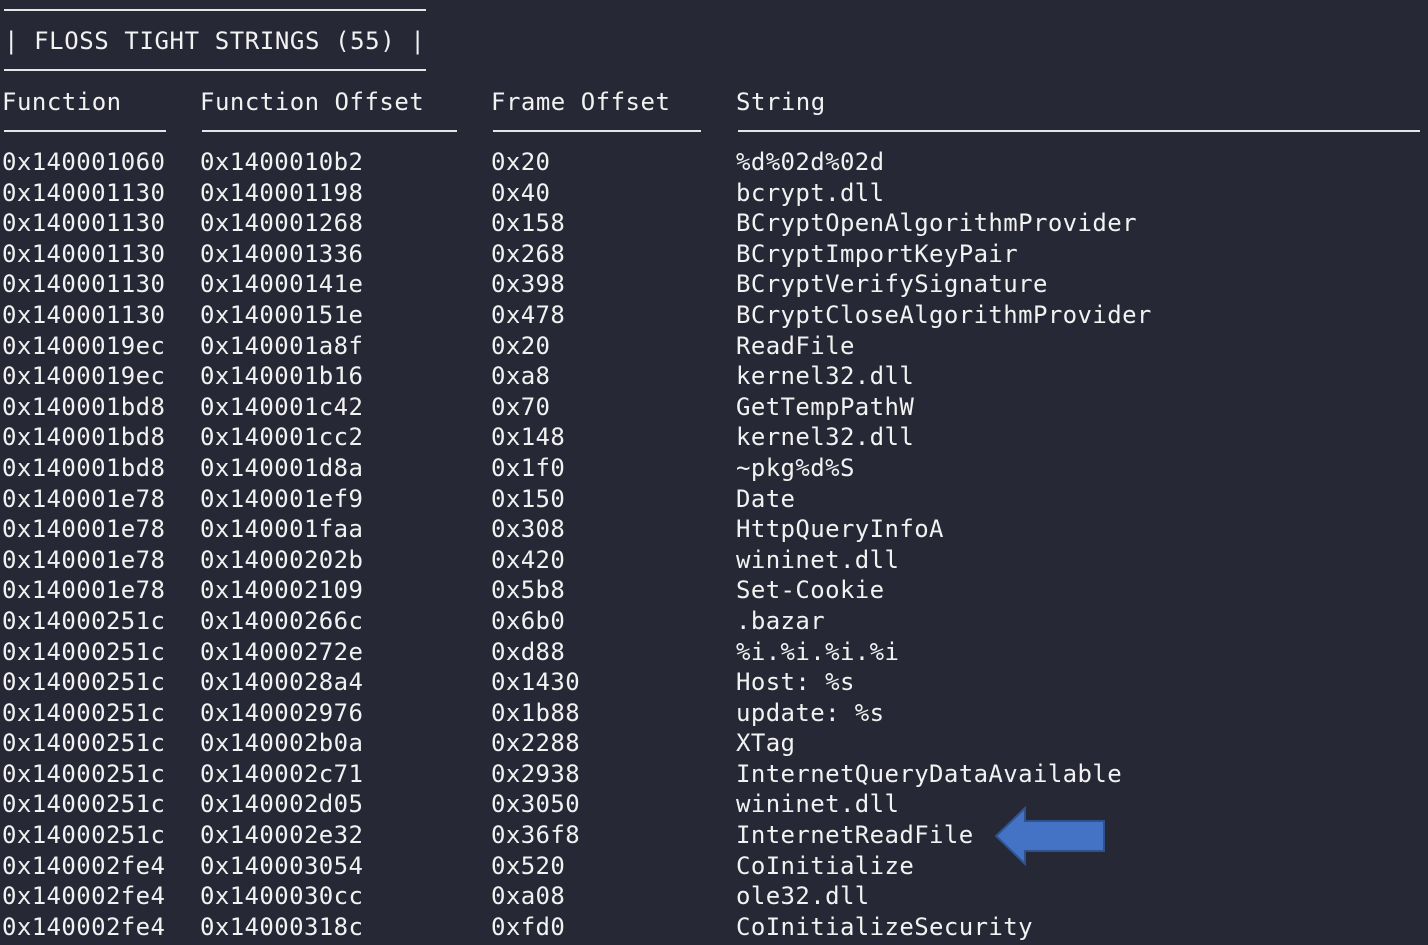 The width and height of the screenshot is (1428, 945). What do you see at coordinates (1050, 836) in the screenshot?
I see `left-arrow-icon` at bounding box center [1050, 836].